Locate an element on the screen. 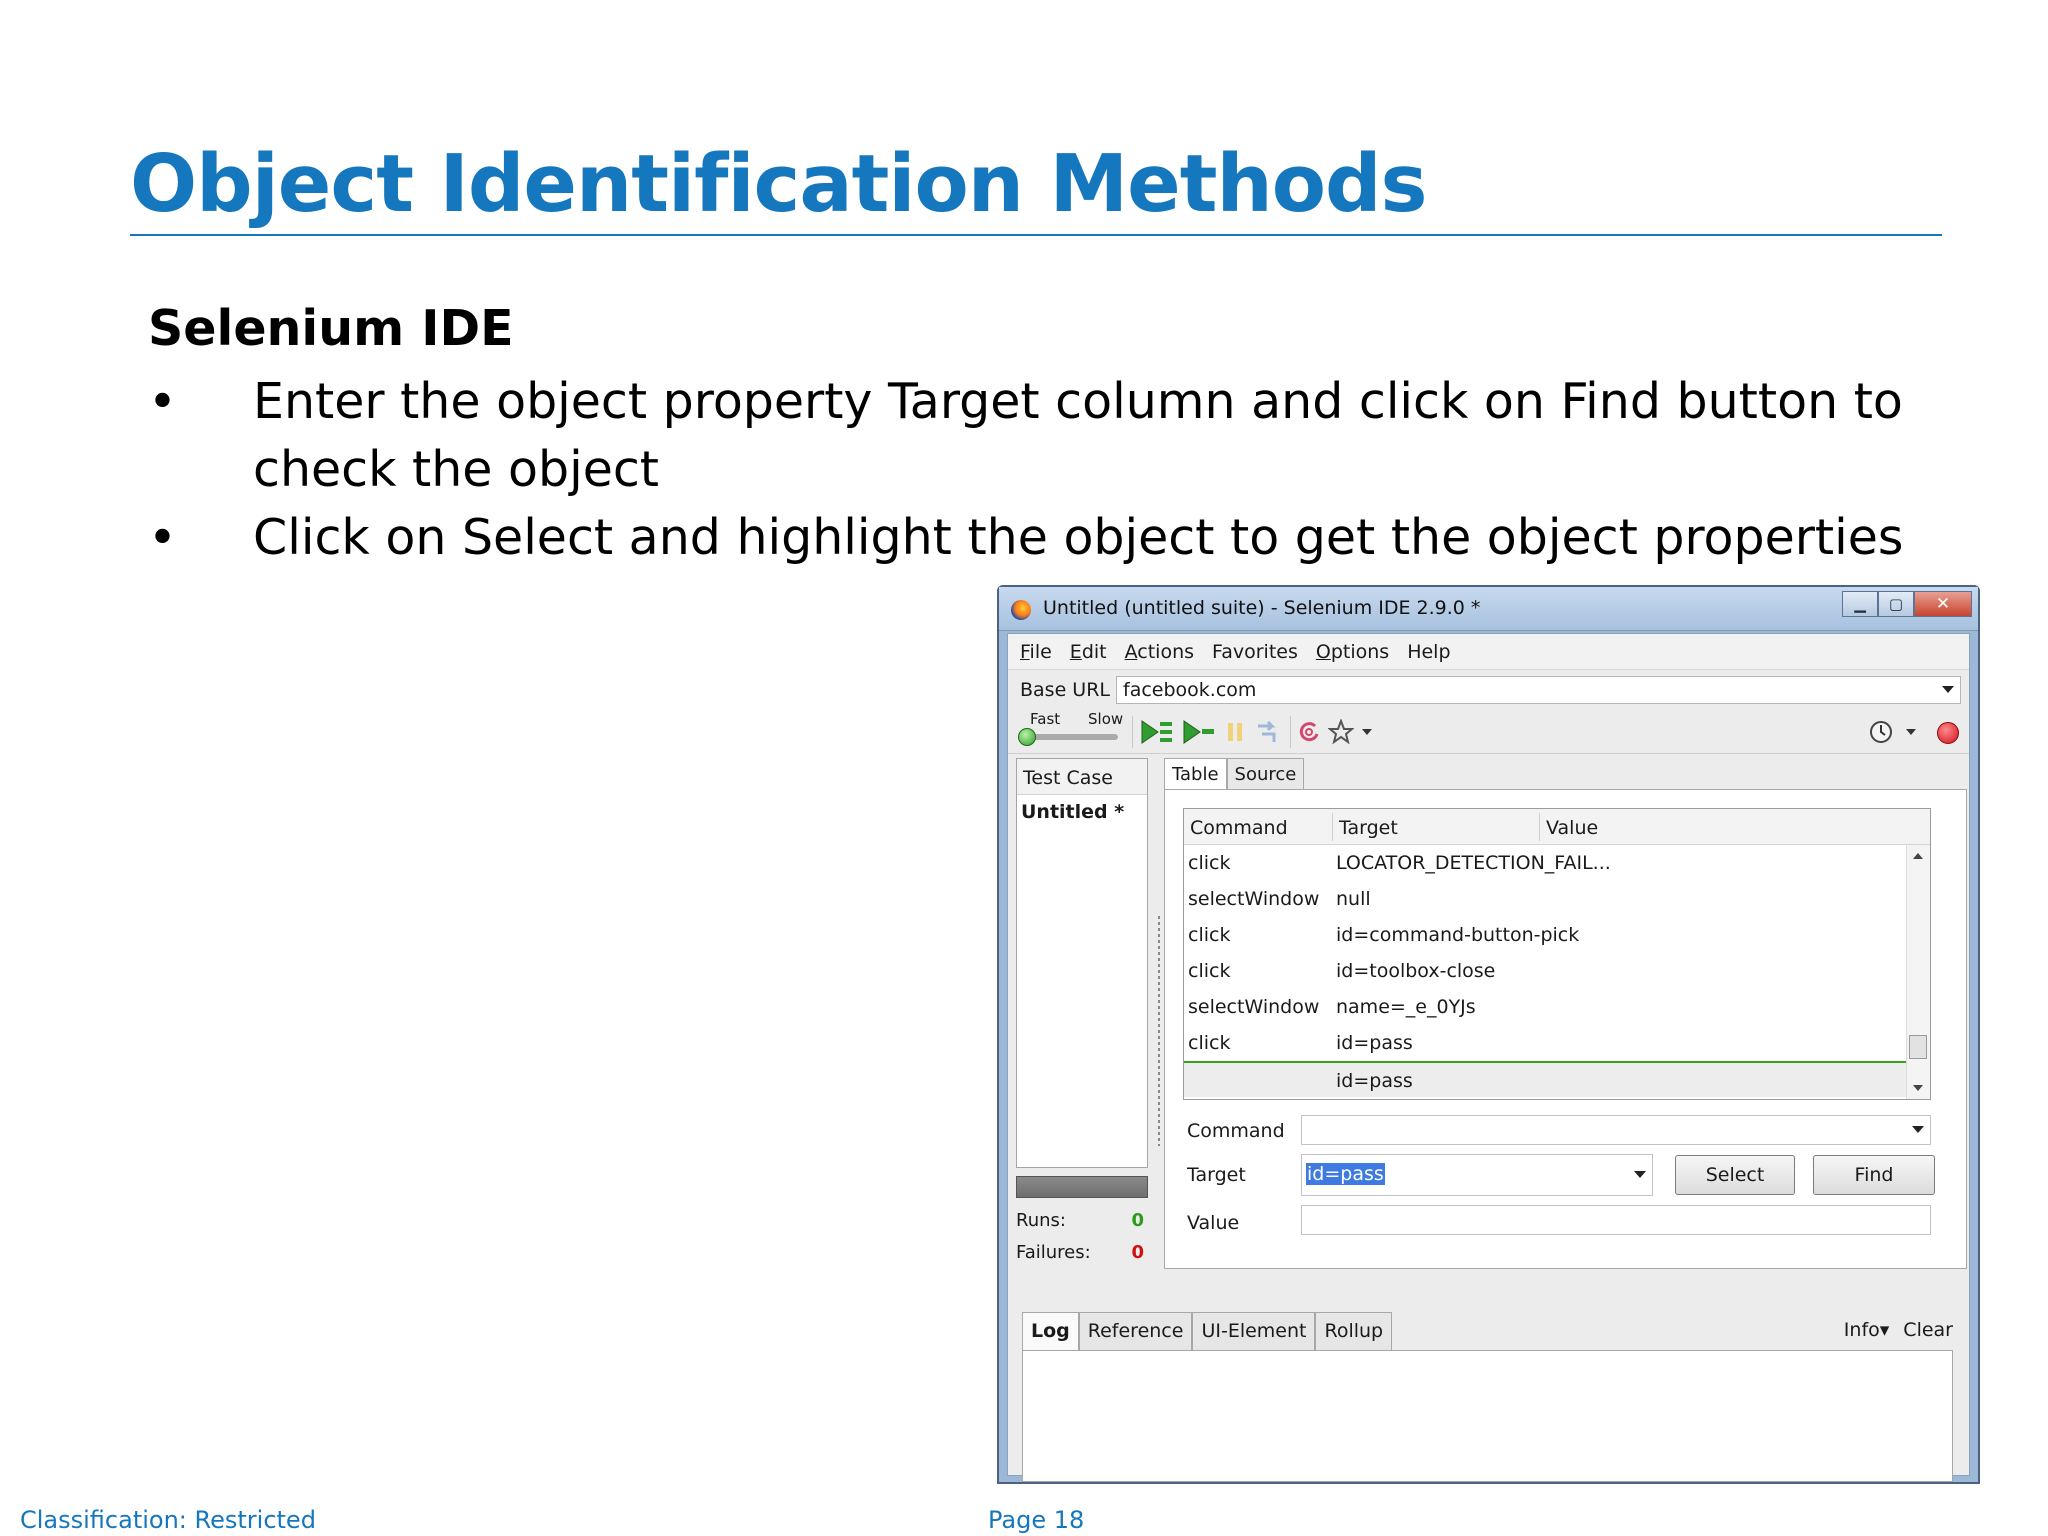 The width and height of the screenshot is (2048, 1536). classification-label: Classification: Restricted is located at coordinates (168, 1520).